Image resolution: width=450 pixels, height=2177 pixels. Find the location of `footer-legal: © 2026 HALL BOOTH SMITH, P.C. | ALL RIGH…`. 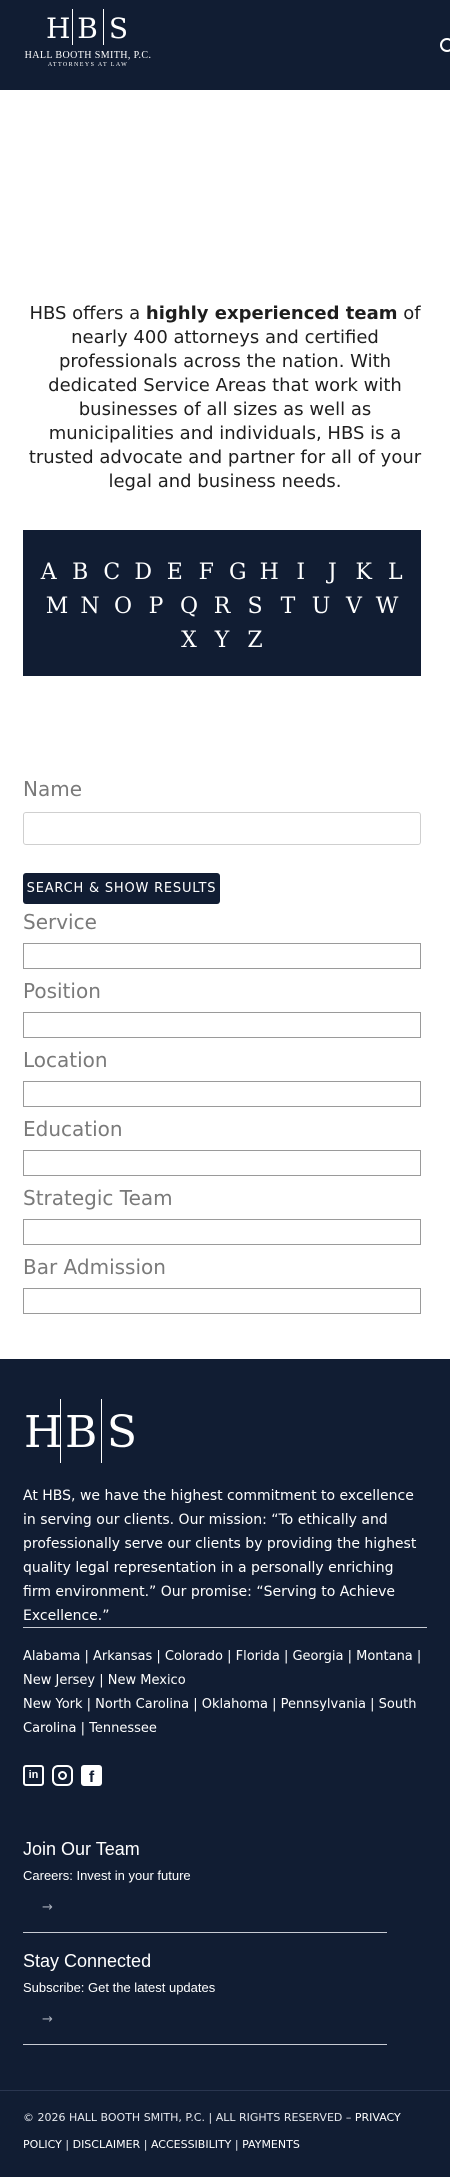

footer-legal: © 2026 HALL BOOTH SMITH, P.C. | ALL RIGH… is located at coordinates (228, 2131).